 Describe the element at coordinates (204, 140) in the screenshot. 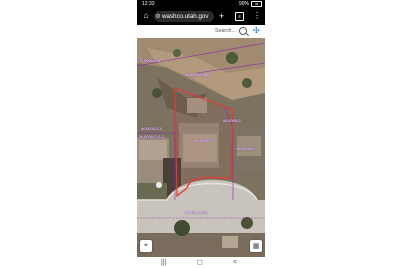

I see `selected-parcel-label: W-0000-0` at that location.